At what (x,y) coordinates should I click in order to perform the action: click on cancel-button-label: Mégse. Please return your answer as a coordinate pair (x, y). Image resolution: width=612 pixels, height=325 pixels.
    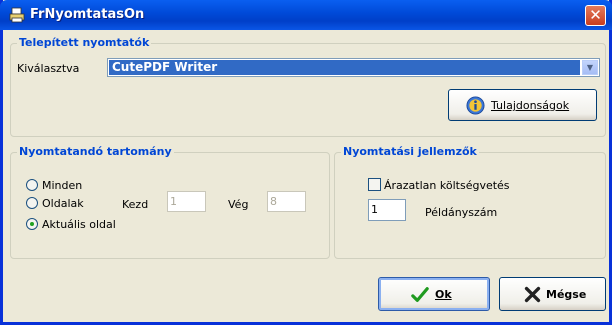
    Looking at the image, I should click on (566, 294).